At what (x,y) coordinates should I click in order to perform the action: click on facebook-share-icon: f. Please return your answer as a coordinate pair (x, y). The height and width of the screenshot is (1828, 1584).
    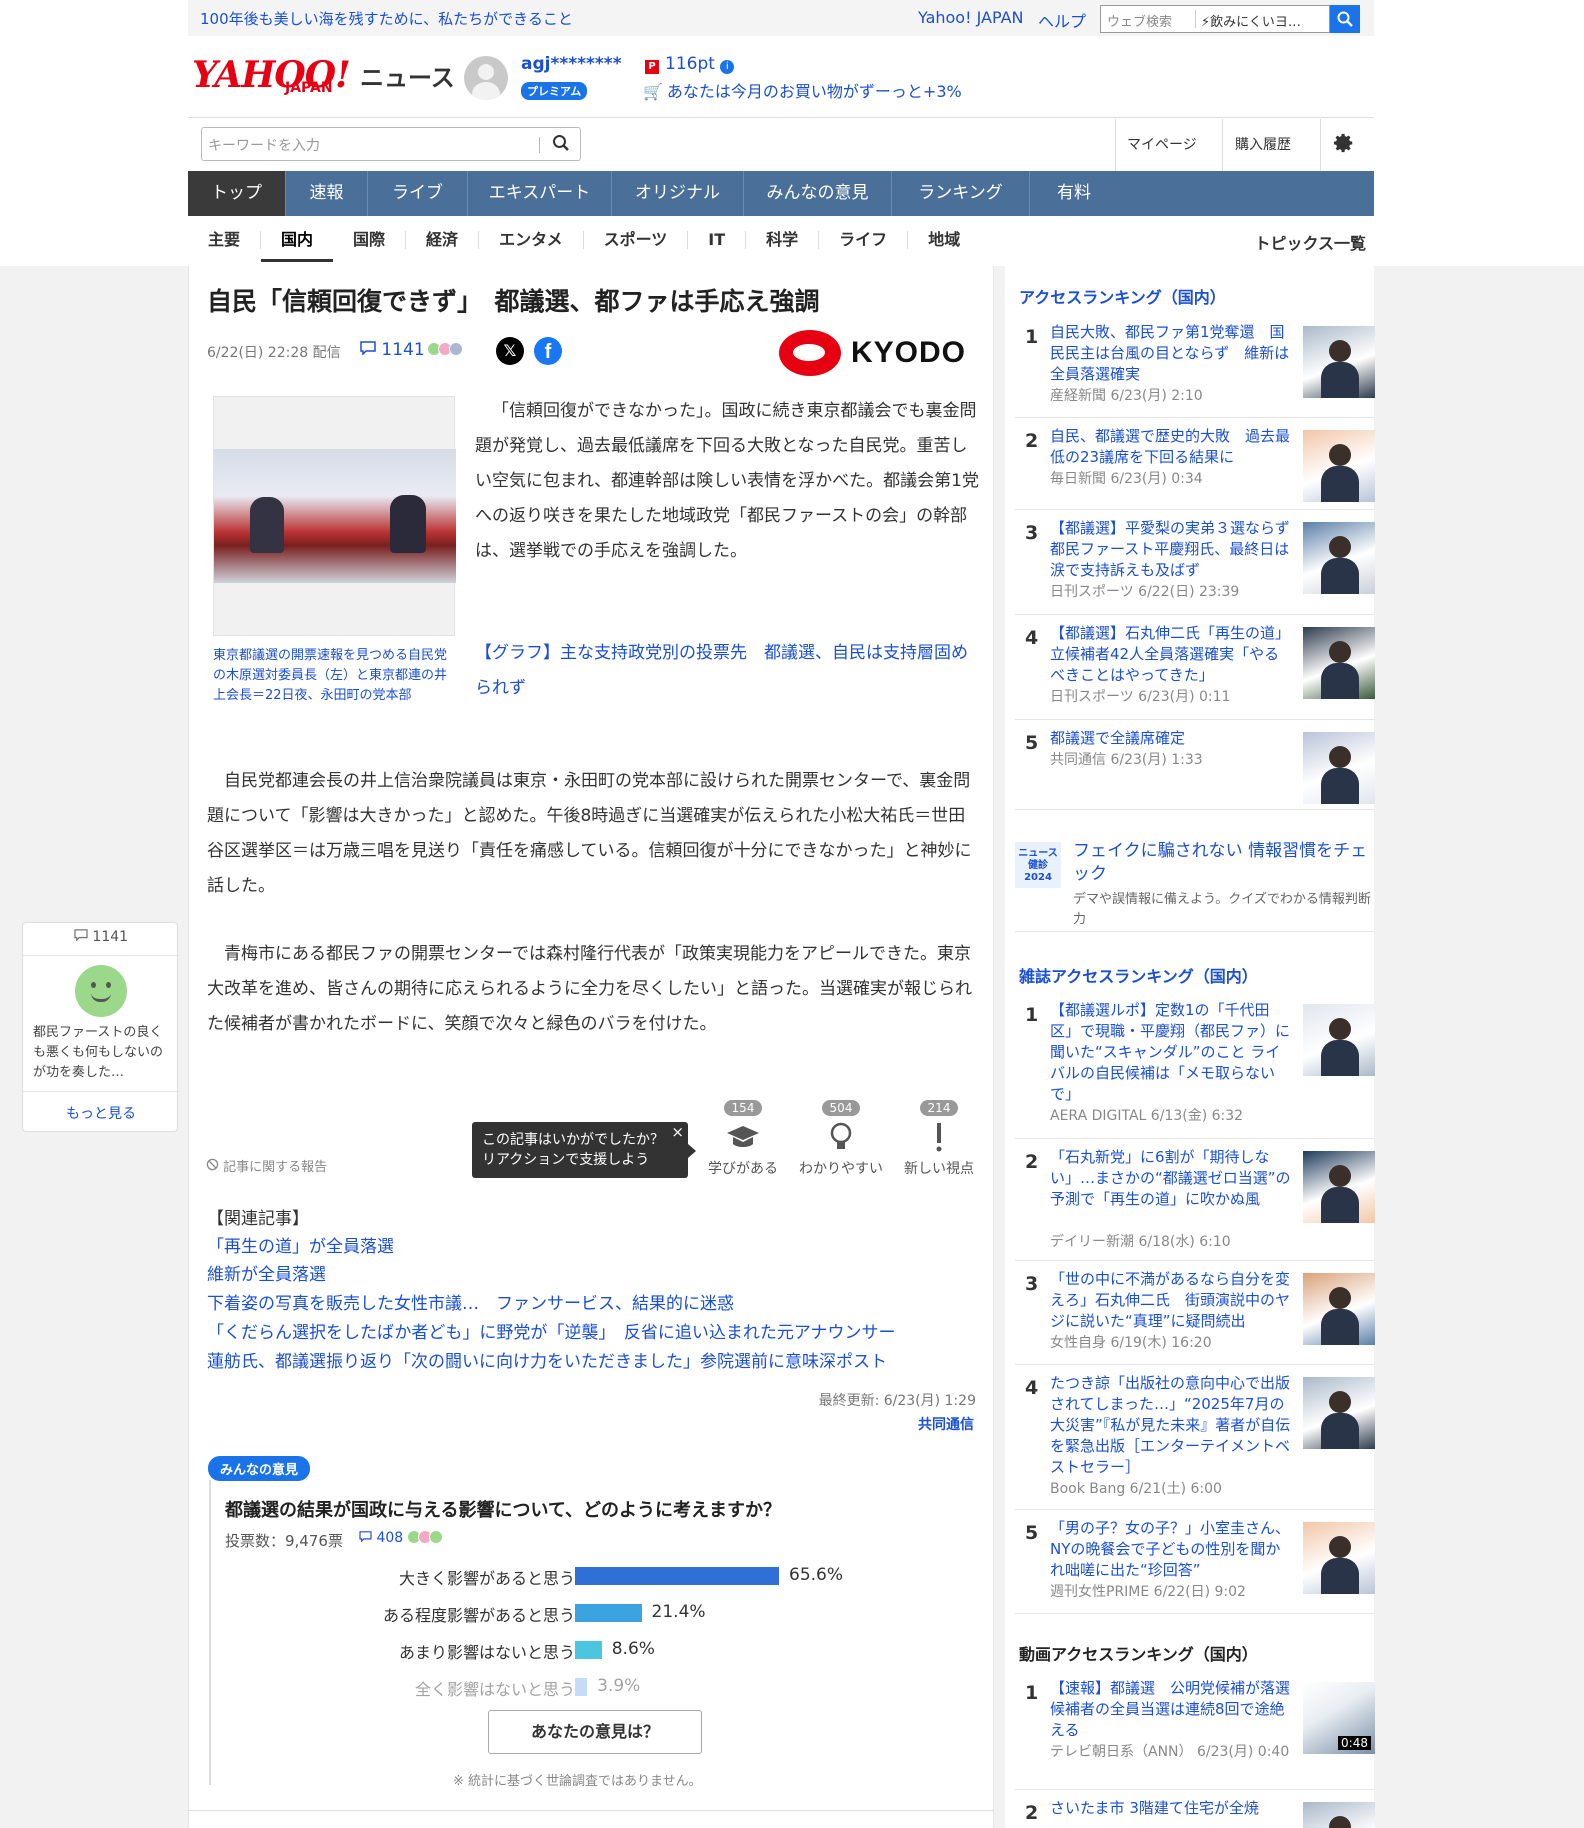
    Looking at the image, I should click on (548, 351).